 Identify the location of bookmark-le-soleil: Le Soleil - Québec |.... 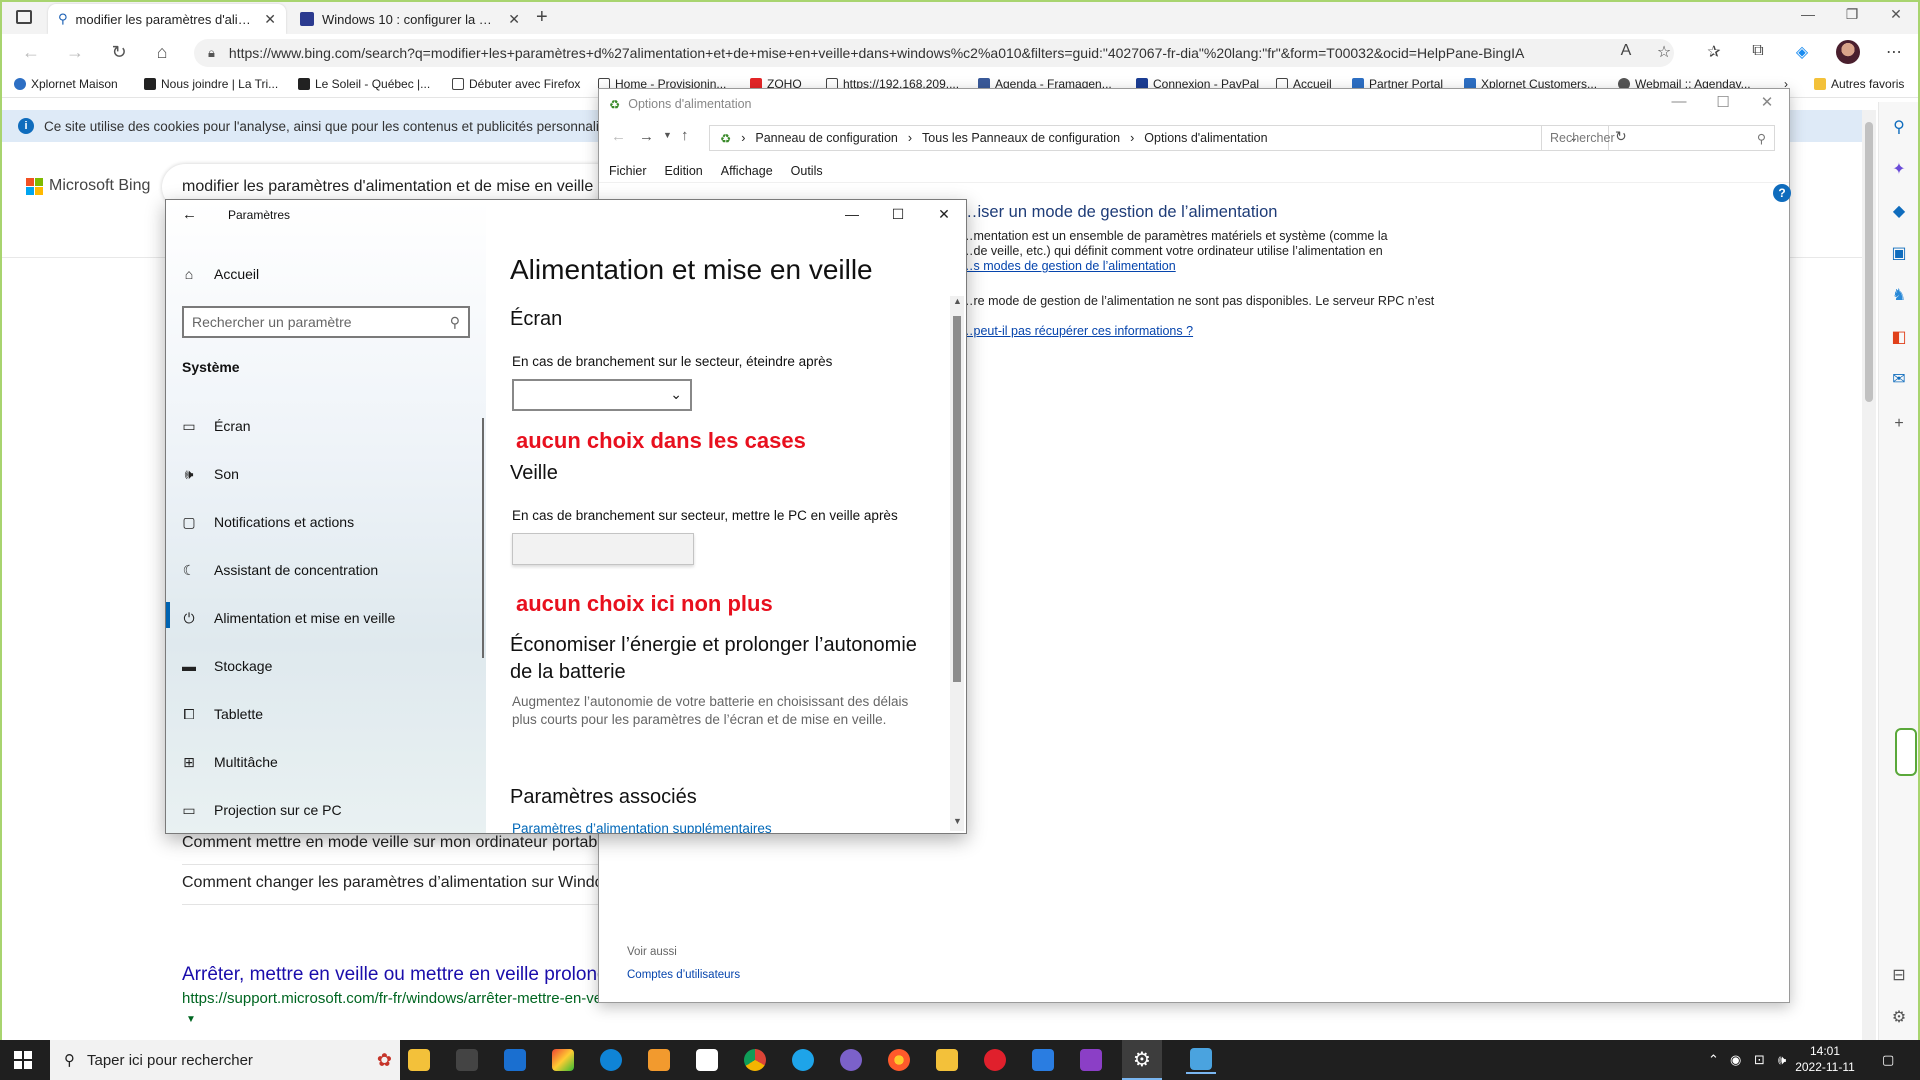
(364, 84).